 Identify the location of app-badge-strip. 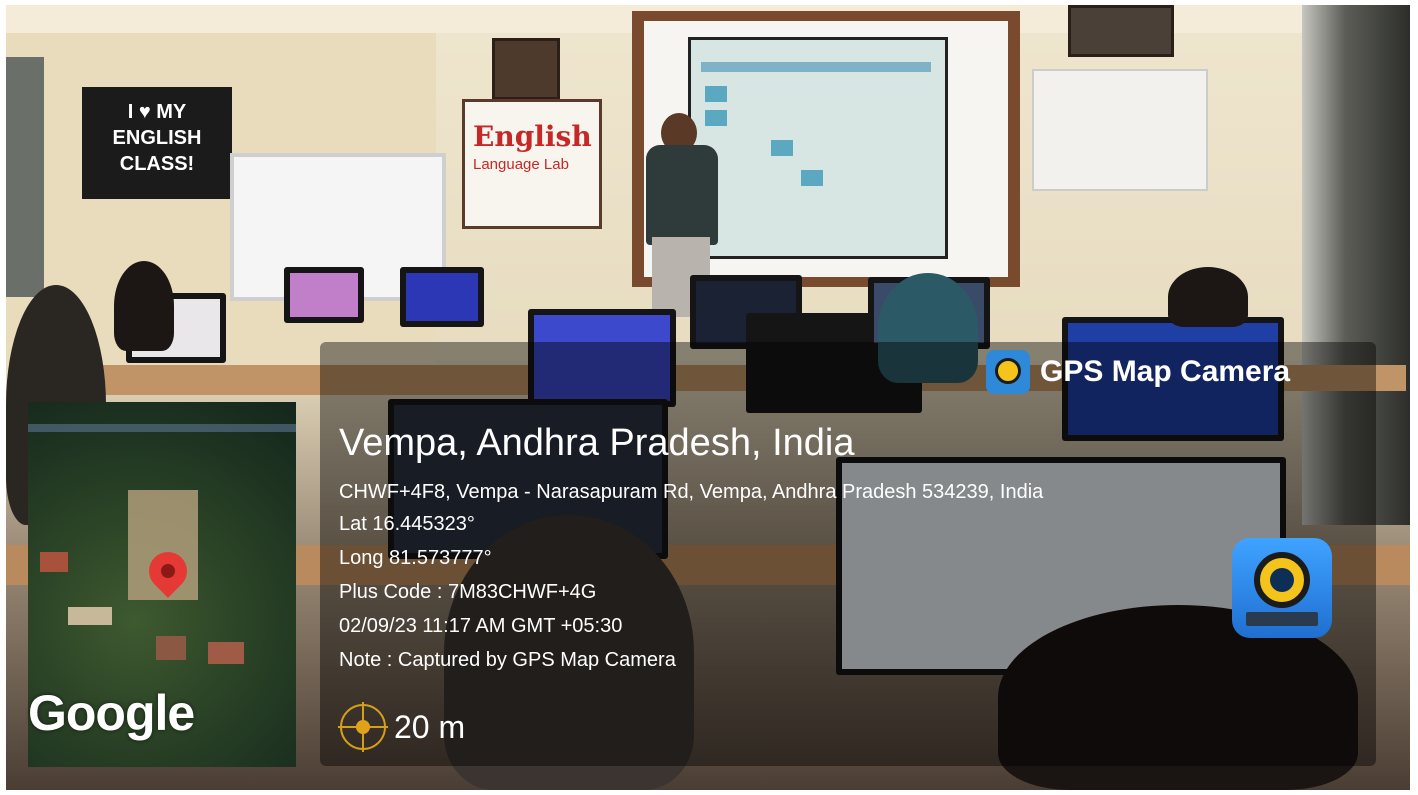
(1282, 619).